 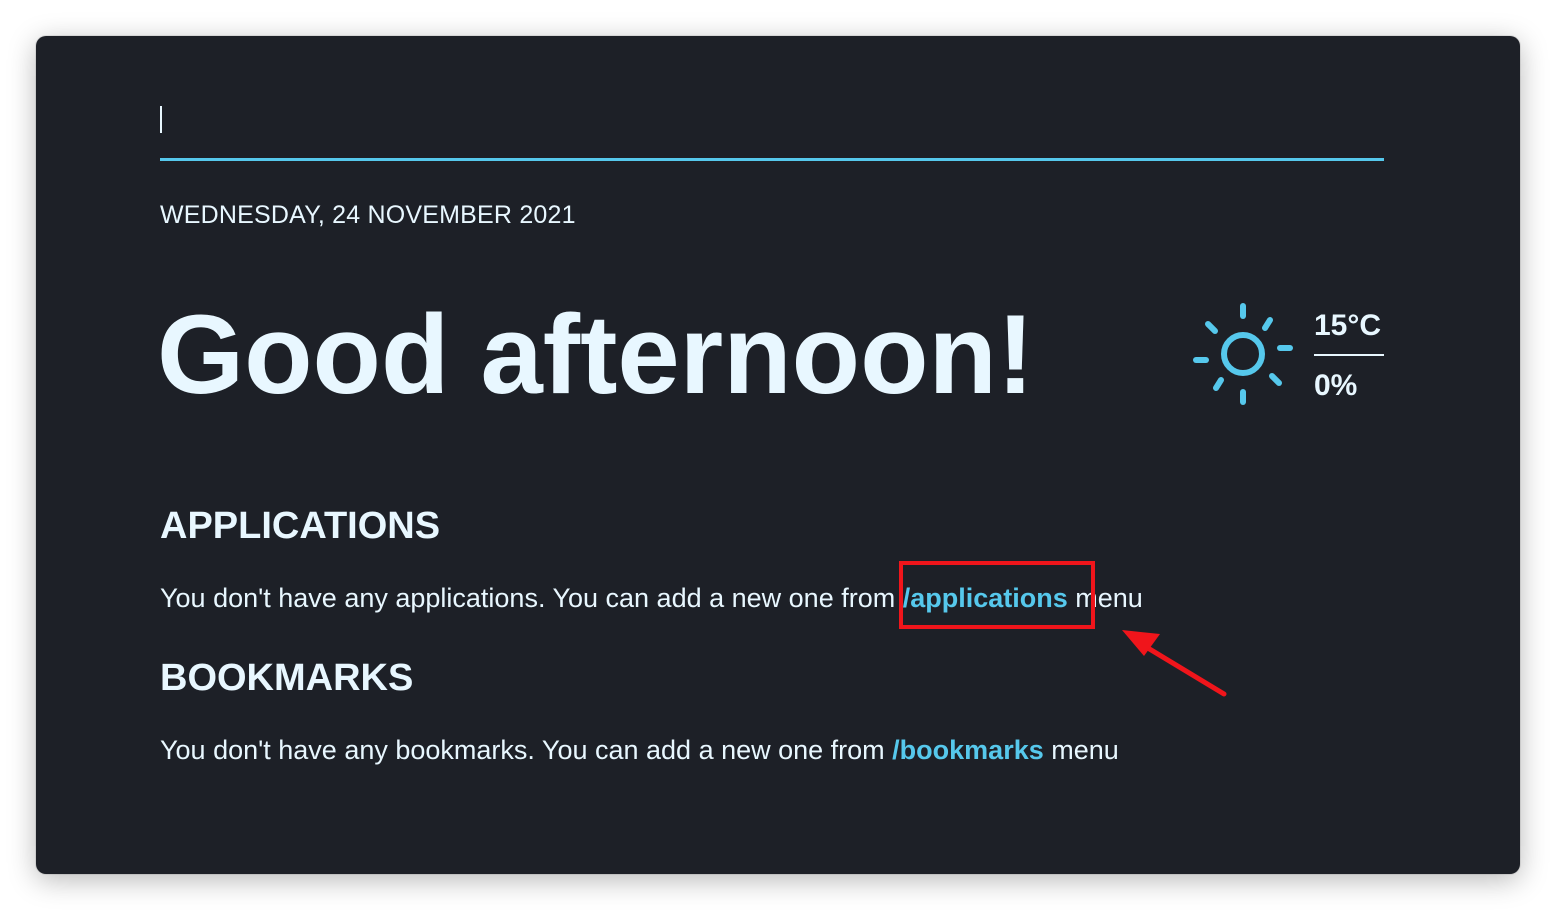 What do you see at coordinates (161, 119) in the screenshot?
I see `text-cursor` at bounding box center [161, 119].